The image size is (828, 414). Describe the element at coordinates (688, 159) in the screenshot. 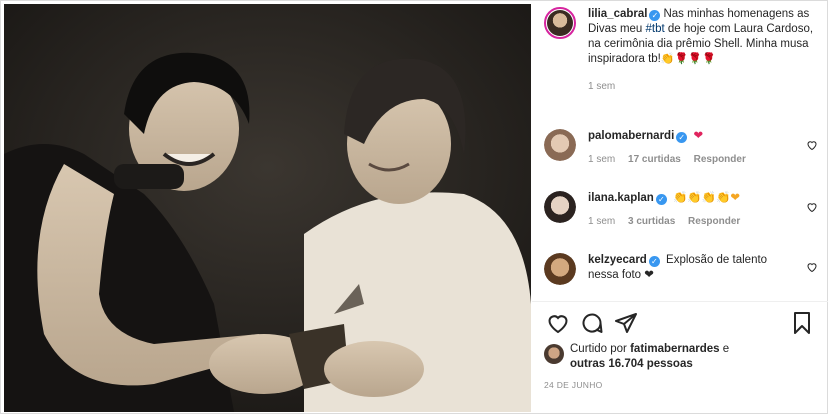

I see `comment-meta: 1 sem 17 curtidas Responder` at that location.